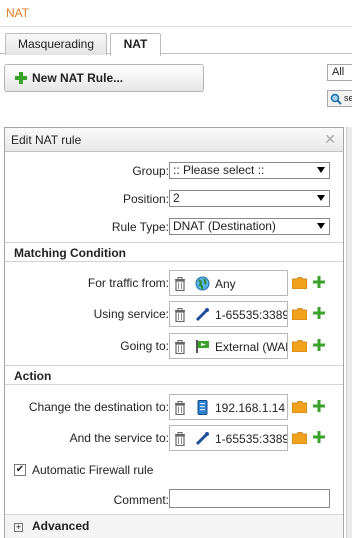  I want to click on position-select: 2, so click(249, 198).